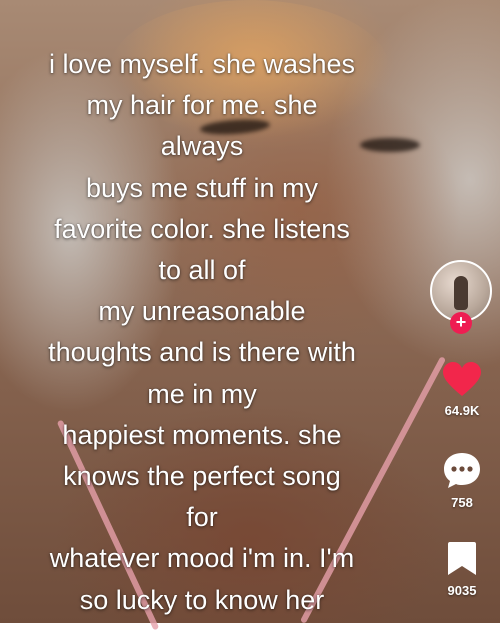 Image resolution: width=500 pixels, height=631 pixels. What do you see at coordinates (202, 476) in the screenshot?
I see `caption-line: knows the perfect song` at bounding box center [202, 476].